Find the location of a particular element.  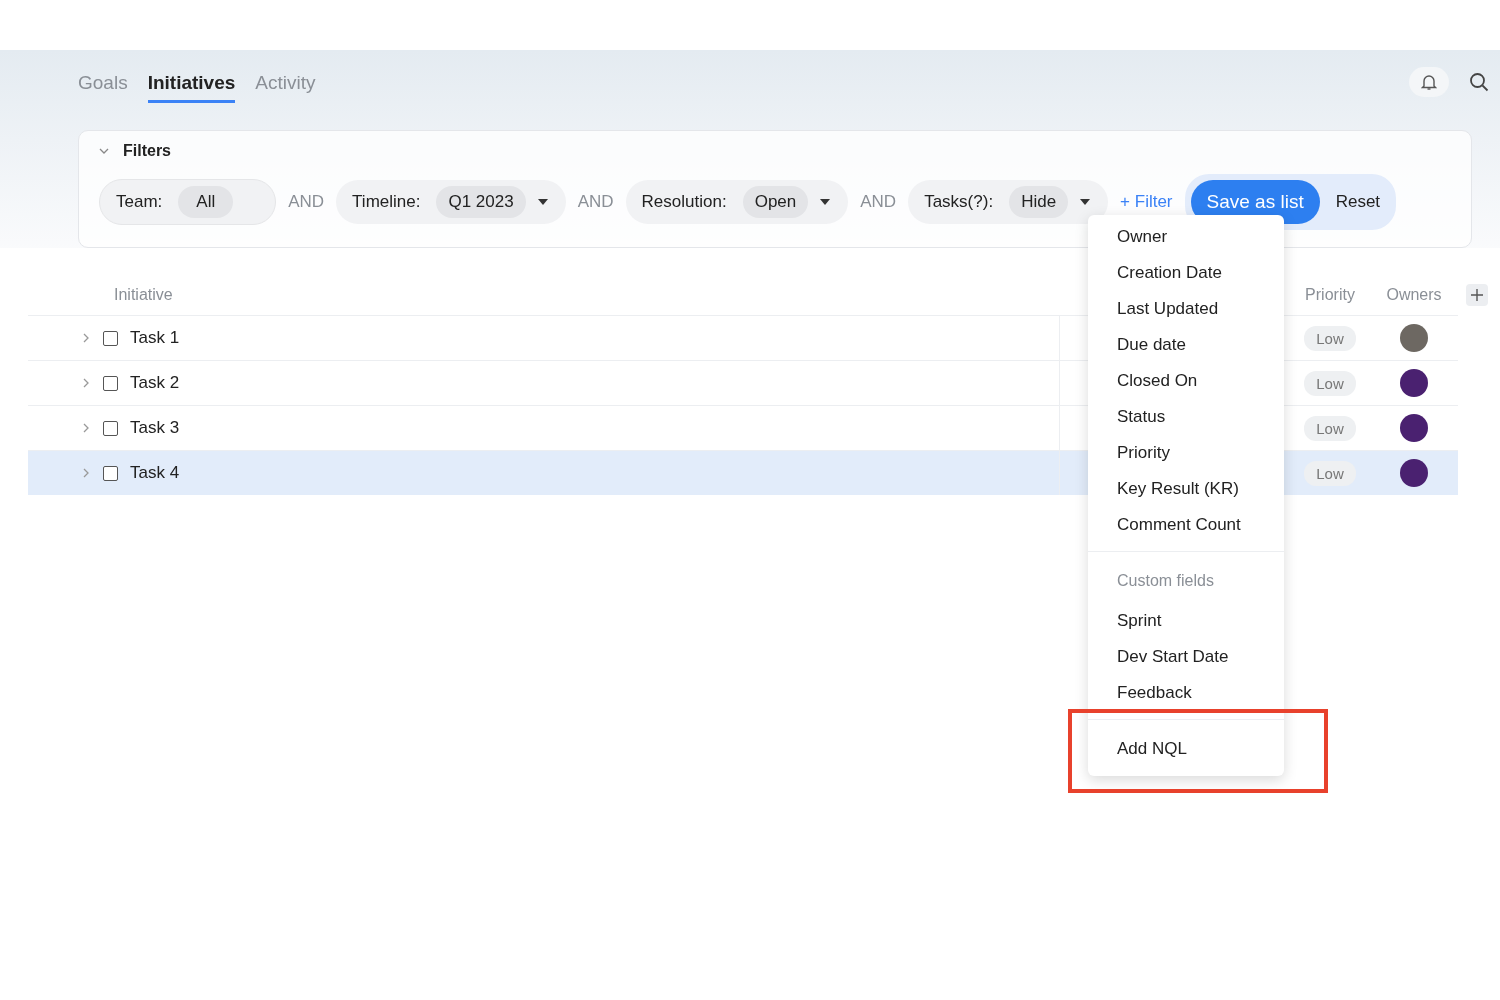

menu-item: Creation Date is located at coordinates (1186, 273).